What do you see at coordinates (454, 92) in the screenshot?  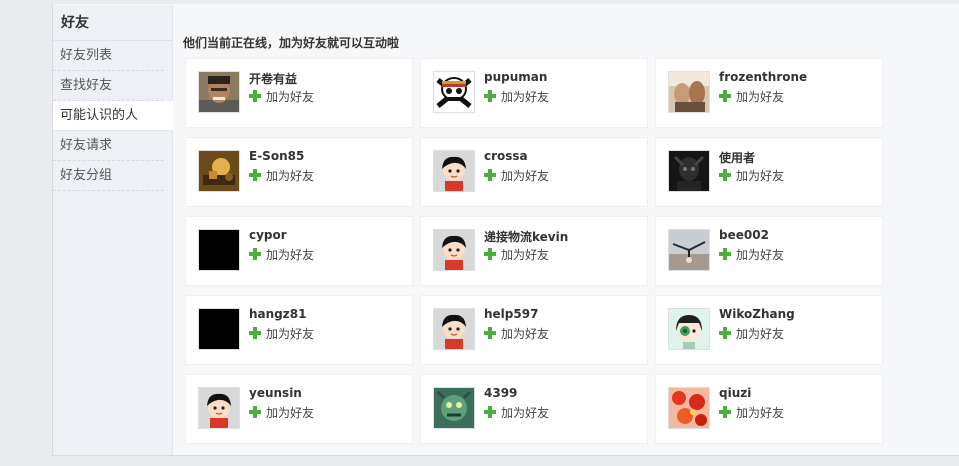 I see `skull-pirate-avatar` at bounding box center [454, 92].